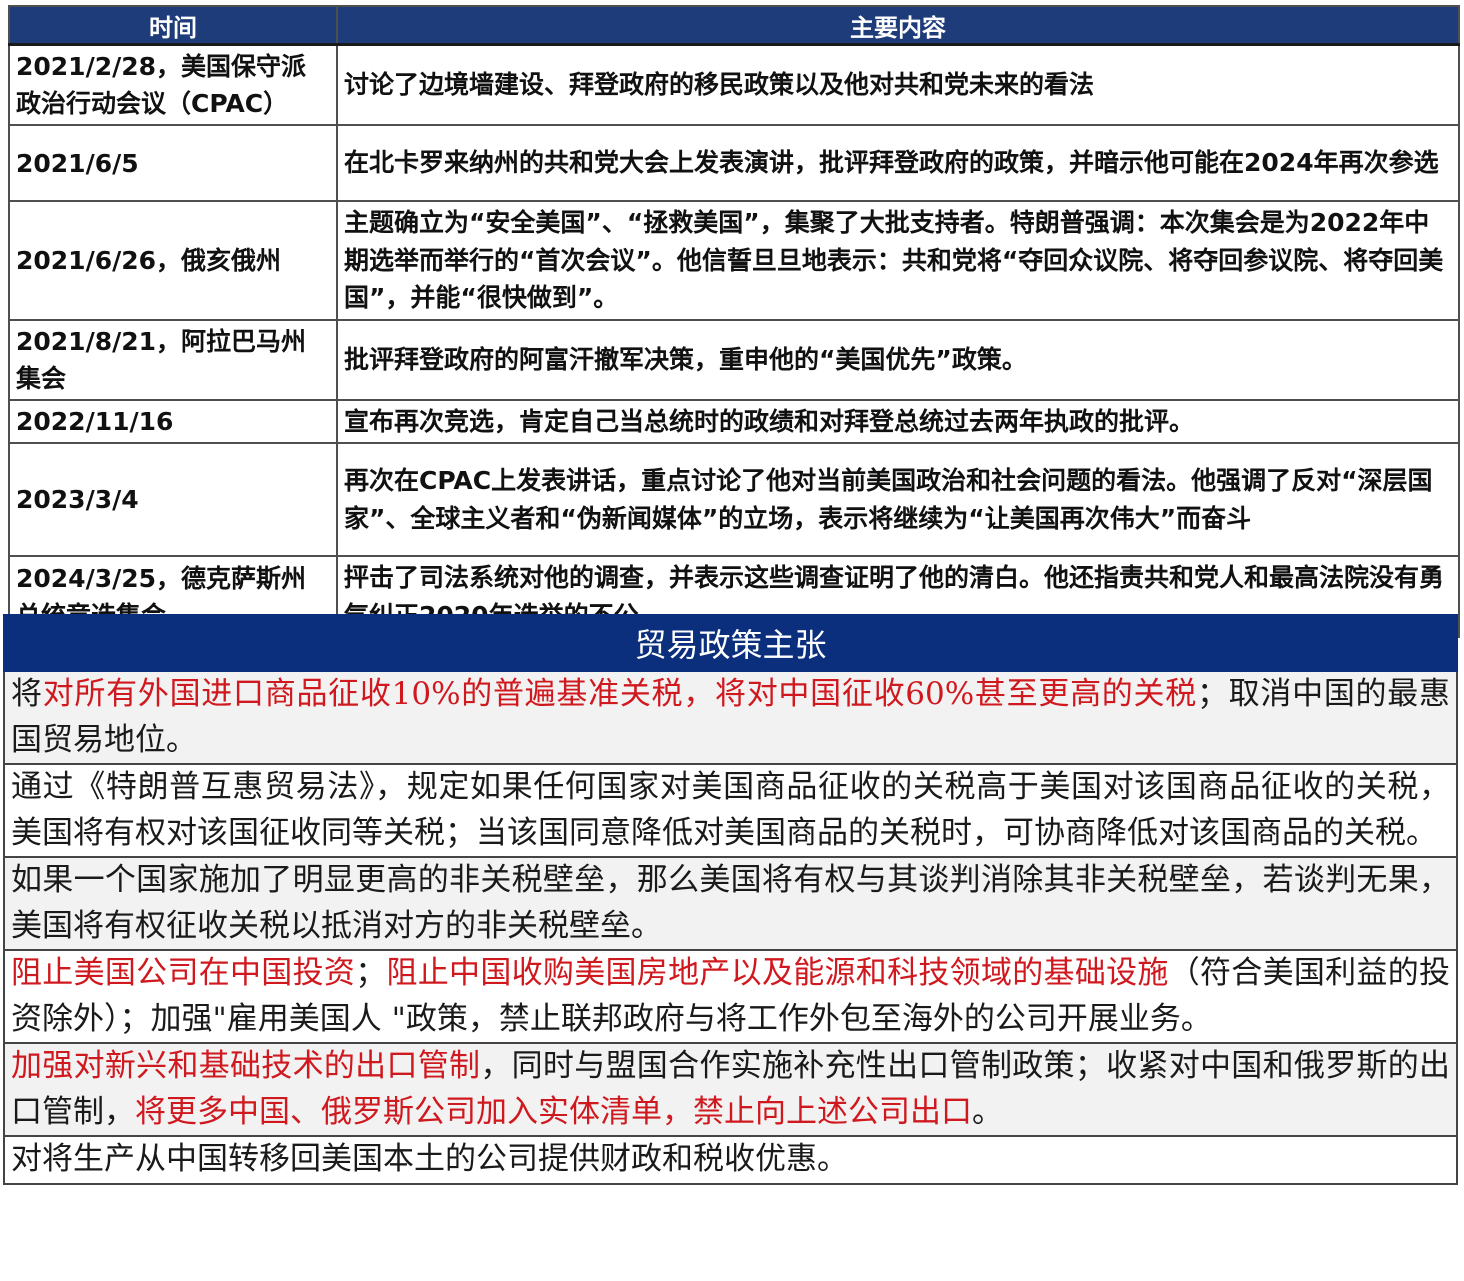  I want to click on policy-text: ；, so click(371, 973).